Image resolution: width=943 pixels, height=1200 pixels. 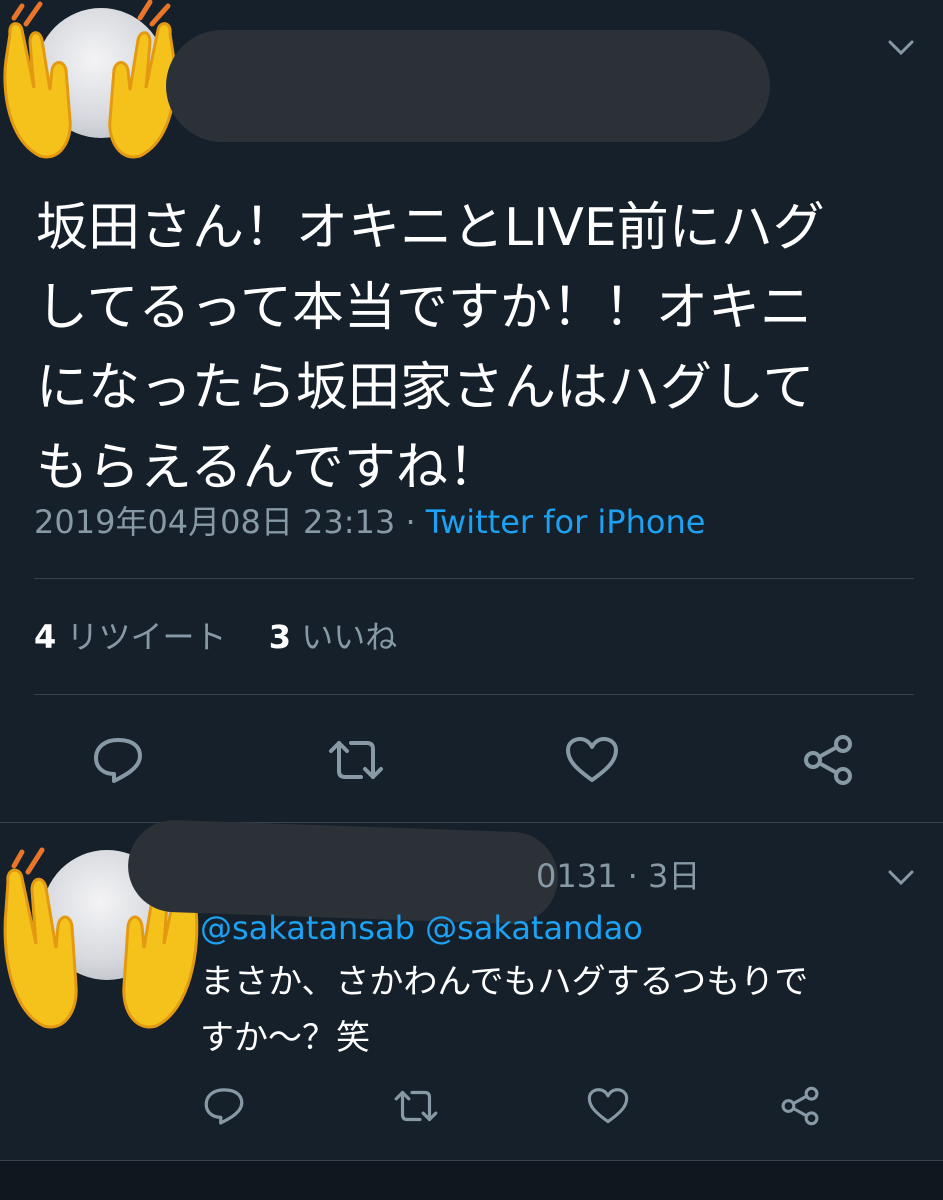 I want to click on tweet-text-line: 坂田さん！オキニとLIVE前にハグ, so click(x=430, y=228).